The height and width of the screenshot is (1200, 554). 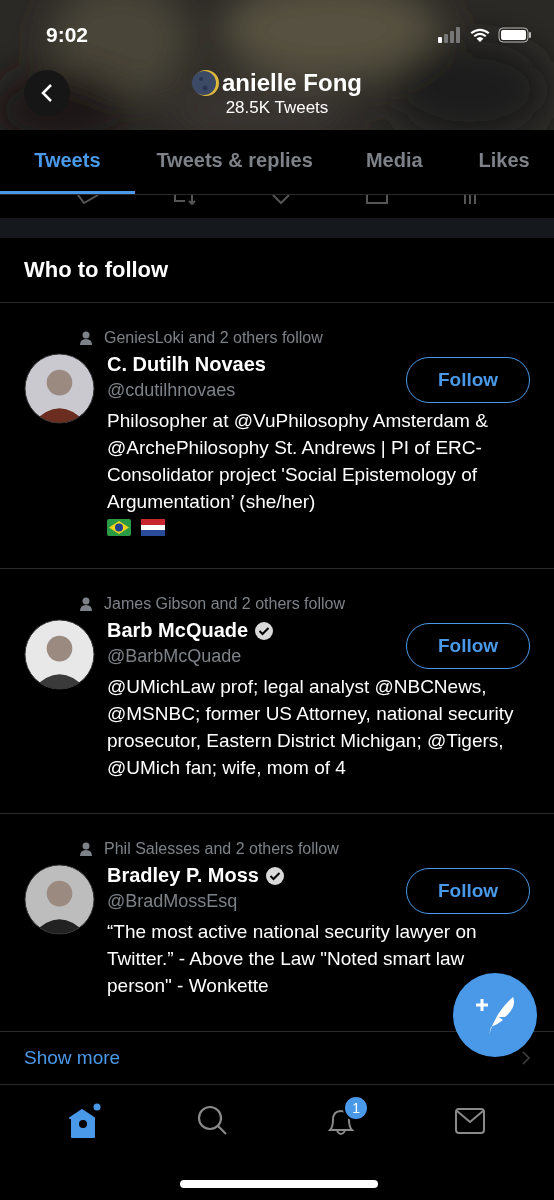 I want to click on user-handle: @BradMossEsq, so click(x=173, y=901).